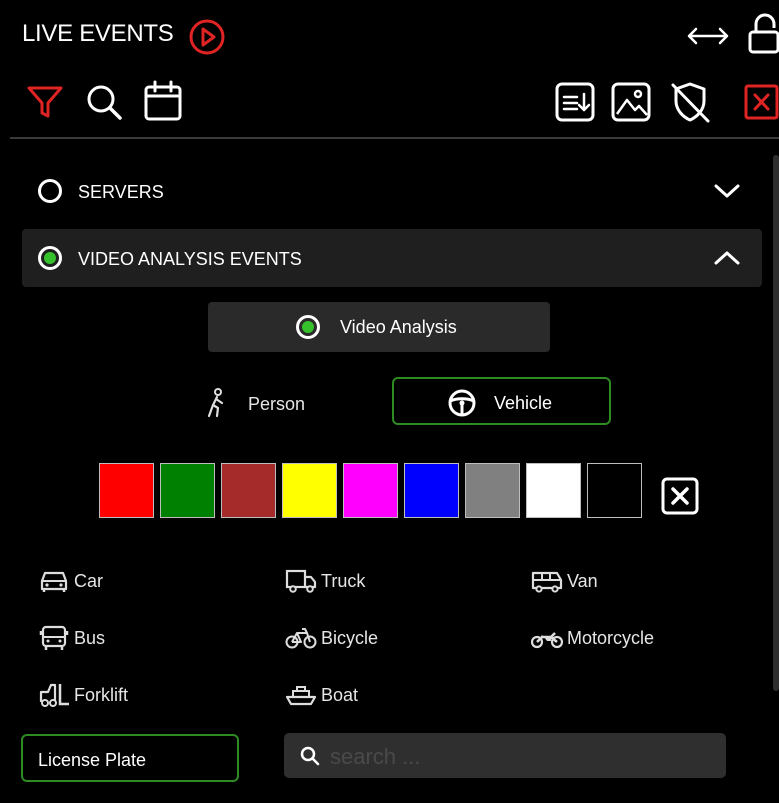  I want to click on scrollbar, so click(776, 423).